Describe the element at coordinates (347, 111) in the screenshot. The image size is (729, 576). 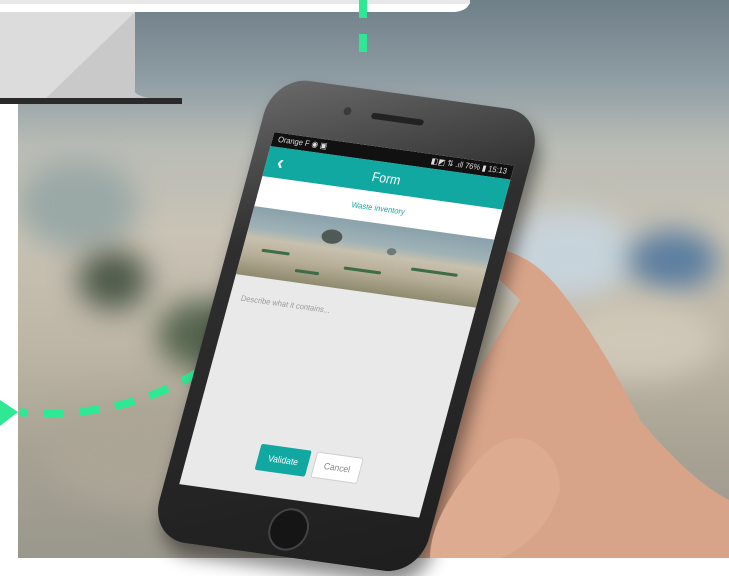
I see `front-camera` at that location.